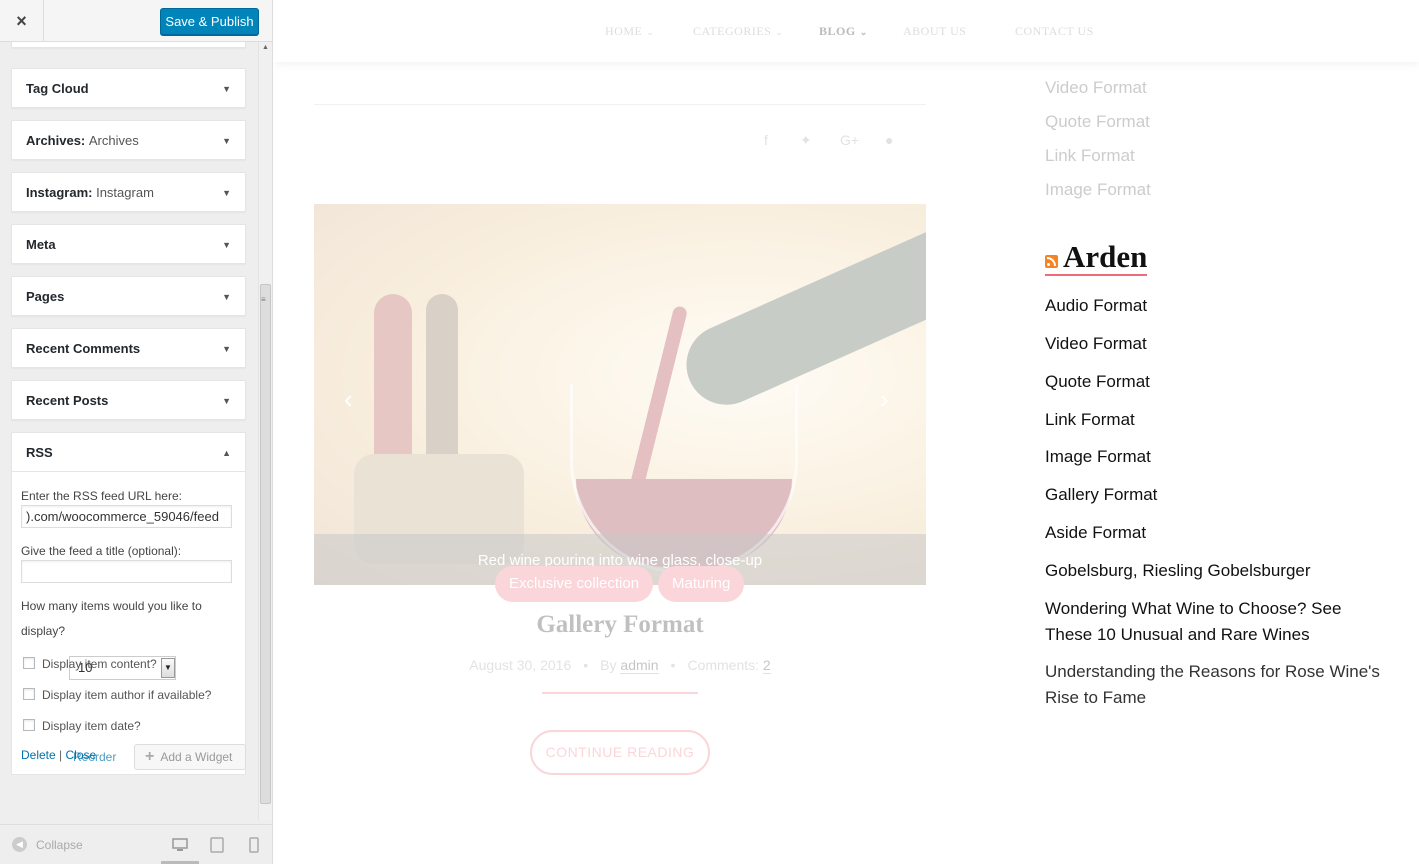 The height and width of the screenshot is (864, 1419). Describe the element at coordinates (263, 299) in the screenshot. I see `grip-icon: ≡` at that location.